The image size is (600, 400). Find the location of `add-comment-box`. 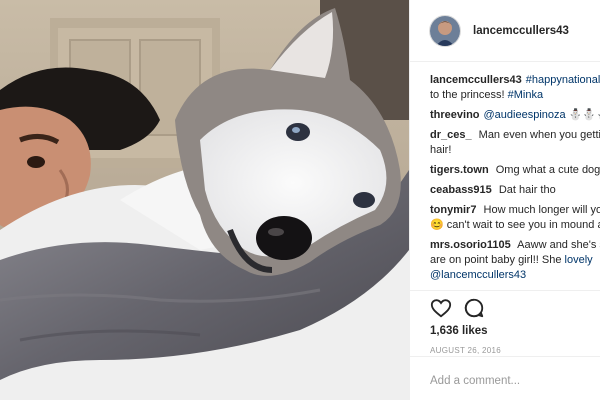

add-comment-box is located at coordinates (505, 377).